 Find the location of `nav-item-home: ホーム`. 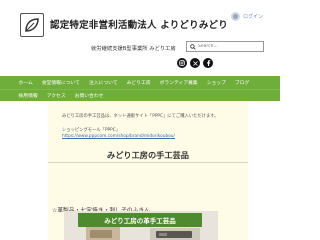

nav-item-home: ホーム is located at coordinates (25, 82).